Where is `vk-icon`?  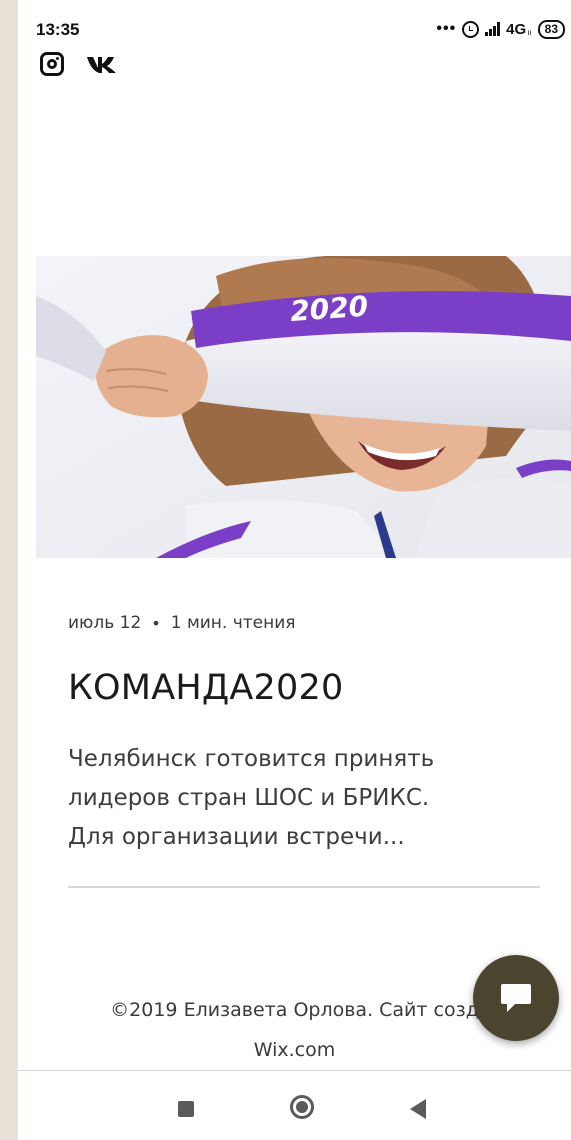
vk-icon is located at coordinates (102, 64).